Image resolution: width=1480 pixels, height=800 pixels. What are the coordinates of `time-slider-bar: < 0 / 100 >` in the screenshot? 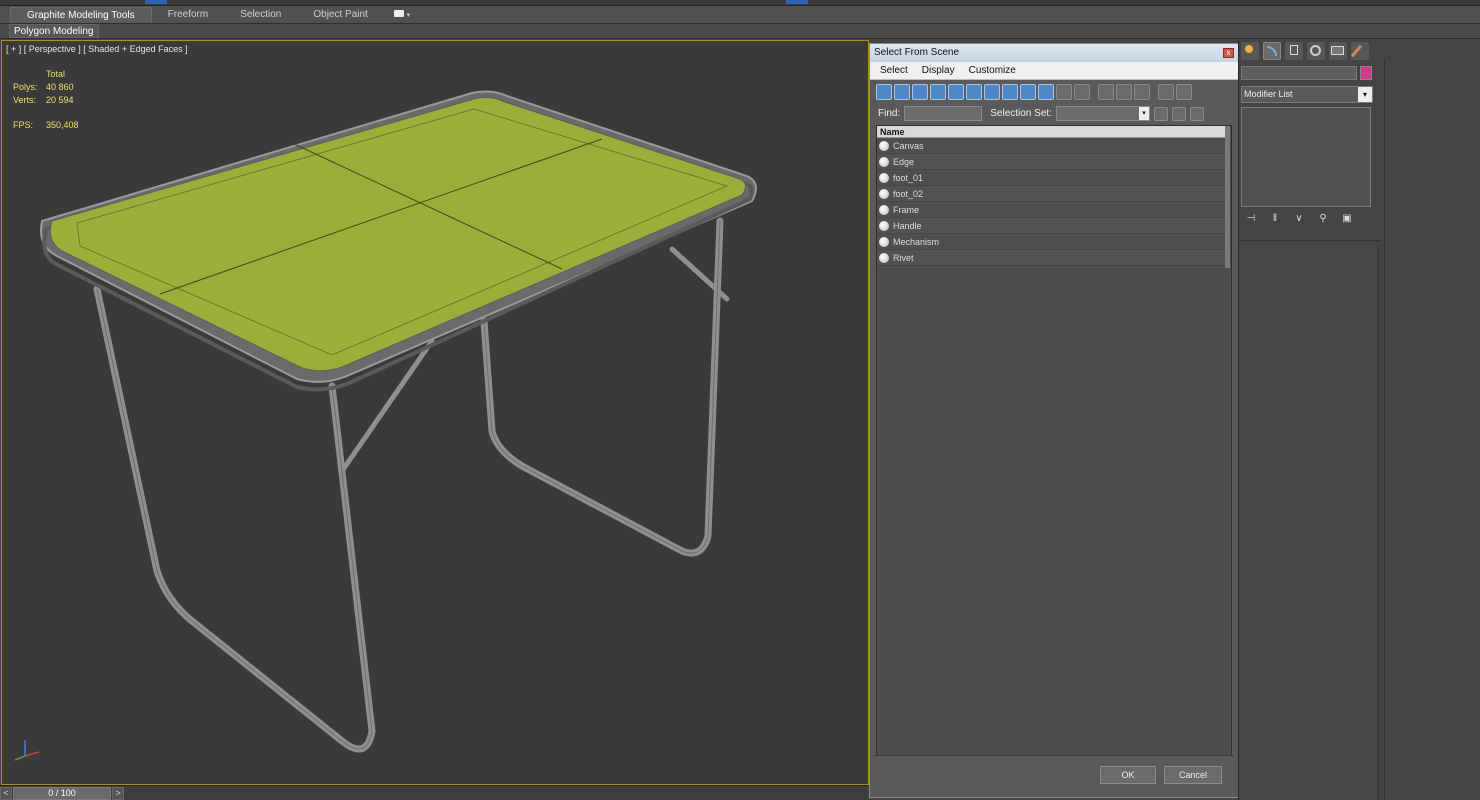 It's located at (434, 792).